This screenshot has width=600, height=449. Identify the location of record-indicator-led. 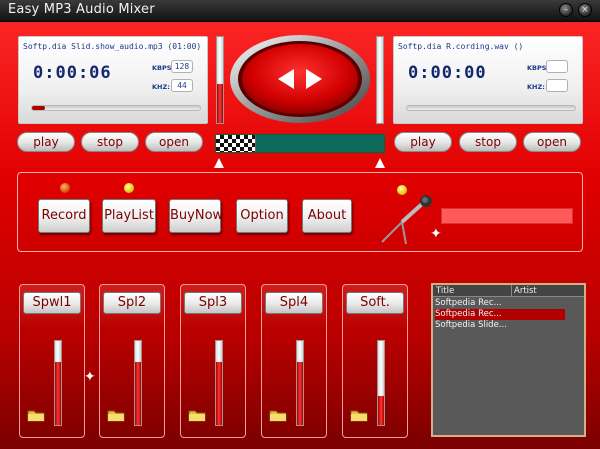
(65, 188).